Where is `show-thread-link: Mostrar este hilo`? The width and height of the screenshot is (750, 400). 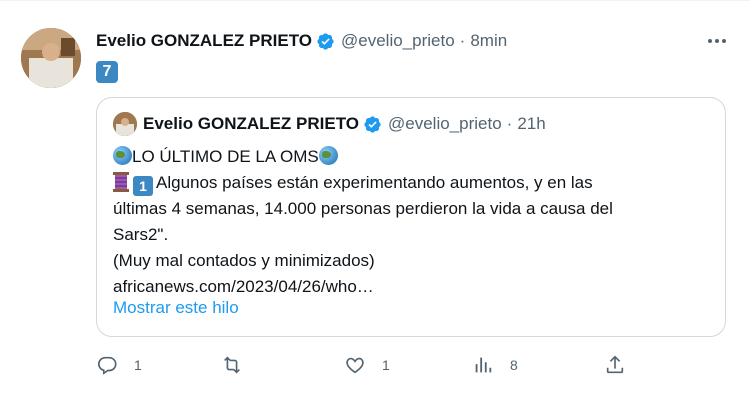
show-thread-link: Mostrar este hilo is located at coordinates (176, 308).